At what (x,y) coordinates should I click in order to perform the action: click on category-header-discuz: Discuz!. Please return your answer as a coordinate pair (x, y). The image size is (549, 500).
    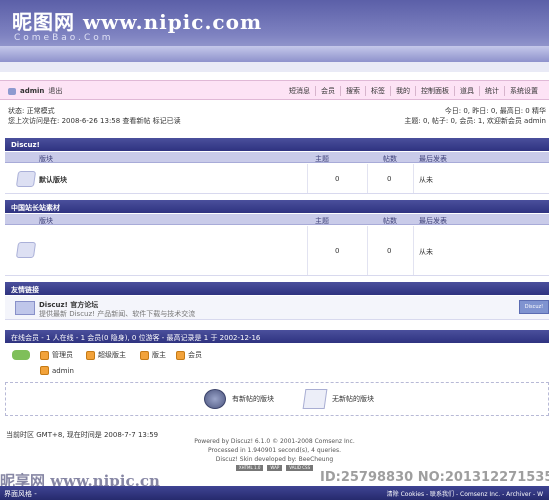
    Looking at the image, I should click on (277, 144).